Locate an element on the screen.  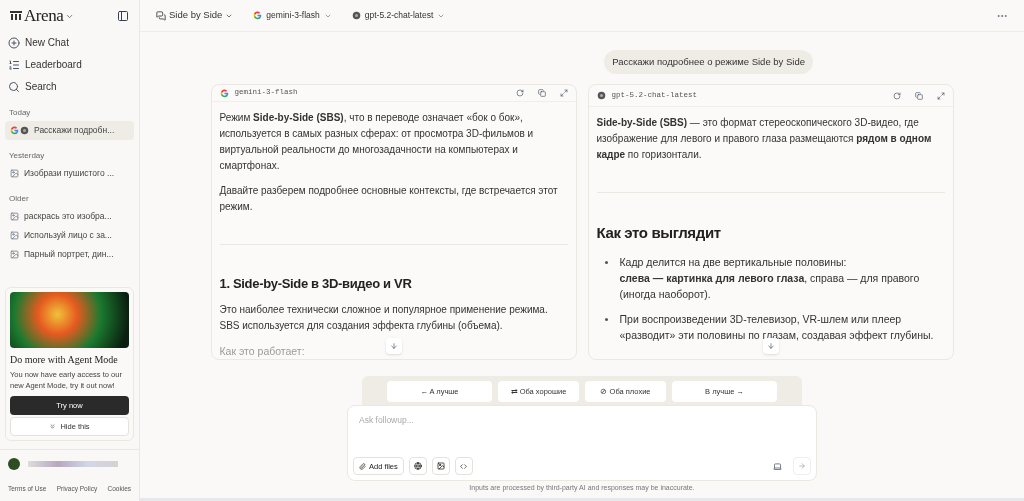
search-icon is located at coordinates (14, 86).